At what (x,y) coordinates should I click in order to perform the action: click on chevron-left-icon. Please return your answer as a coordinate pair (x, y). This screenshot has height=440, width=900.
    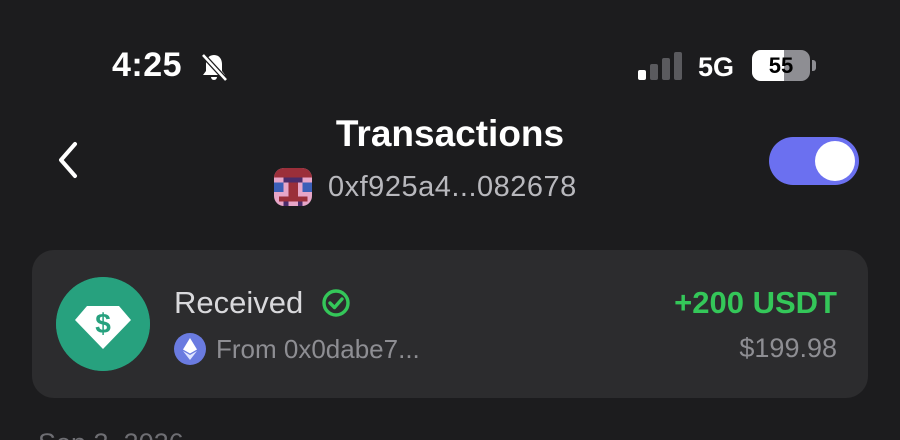
    Looking at the image, I should click on (68, 160).